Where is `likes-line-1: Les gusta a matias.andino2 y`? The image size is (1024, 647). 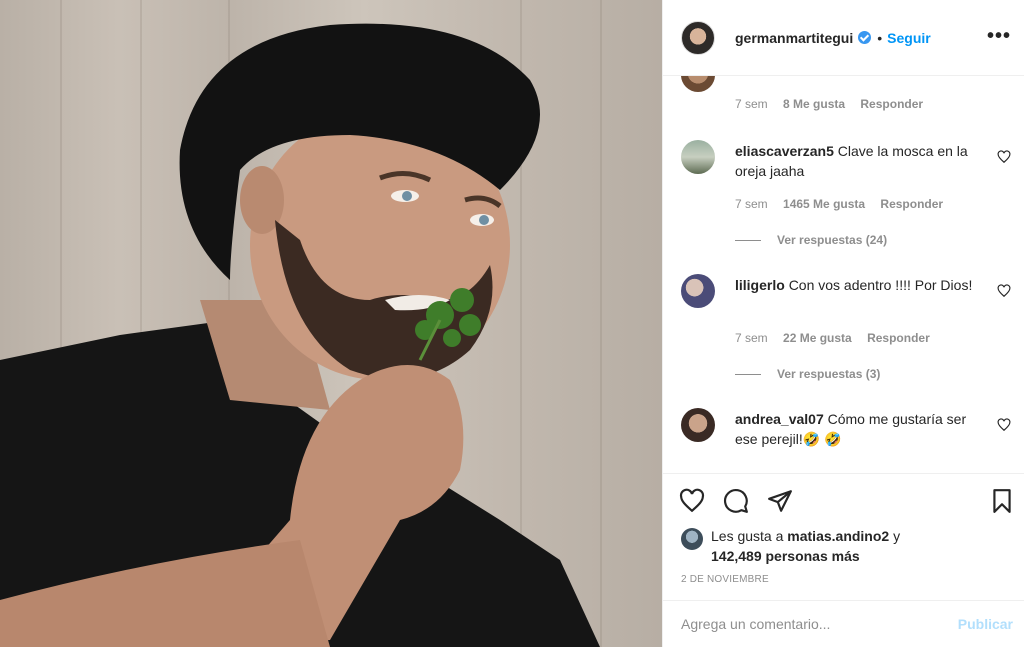 likes-line-1: Les gusta a matias.andino2 y is located at coordinates (805, 536).